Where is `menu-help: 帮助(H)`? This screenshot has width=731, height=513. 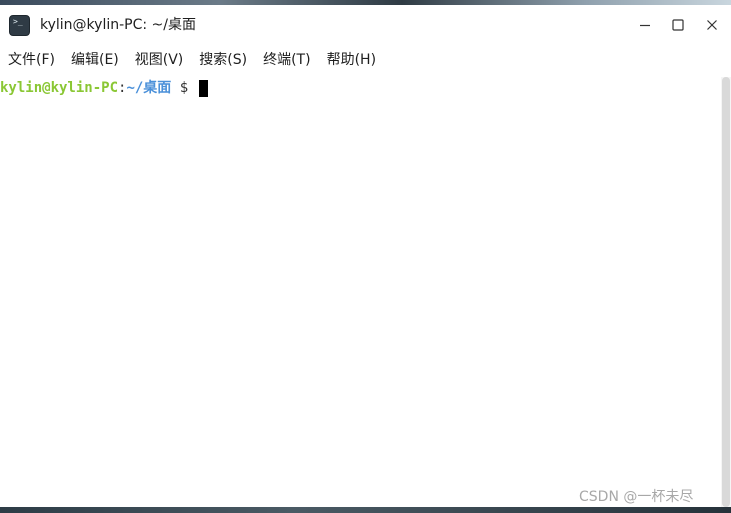
menu-help: 帮助(H) is located at coordinates (351, 60).